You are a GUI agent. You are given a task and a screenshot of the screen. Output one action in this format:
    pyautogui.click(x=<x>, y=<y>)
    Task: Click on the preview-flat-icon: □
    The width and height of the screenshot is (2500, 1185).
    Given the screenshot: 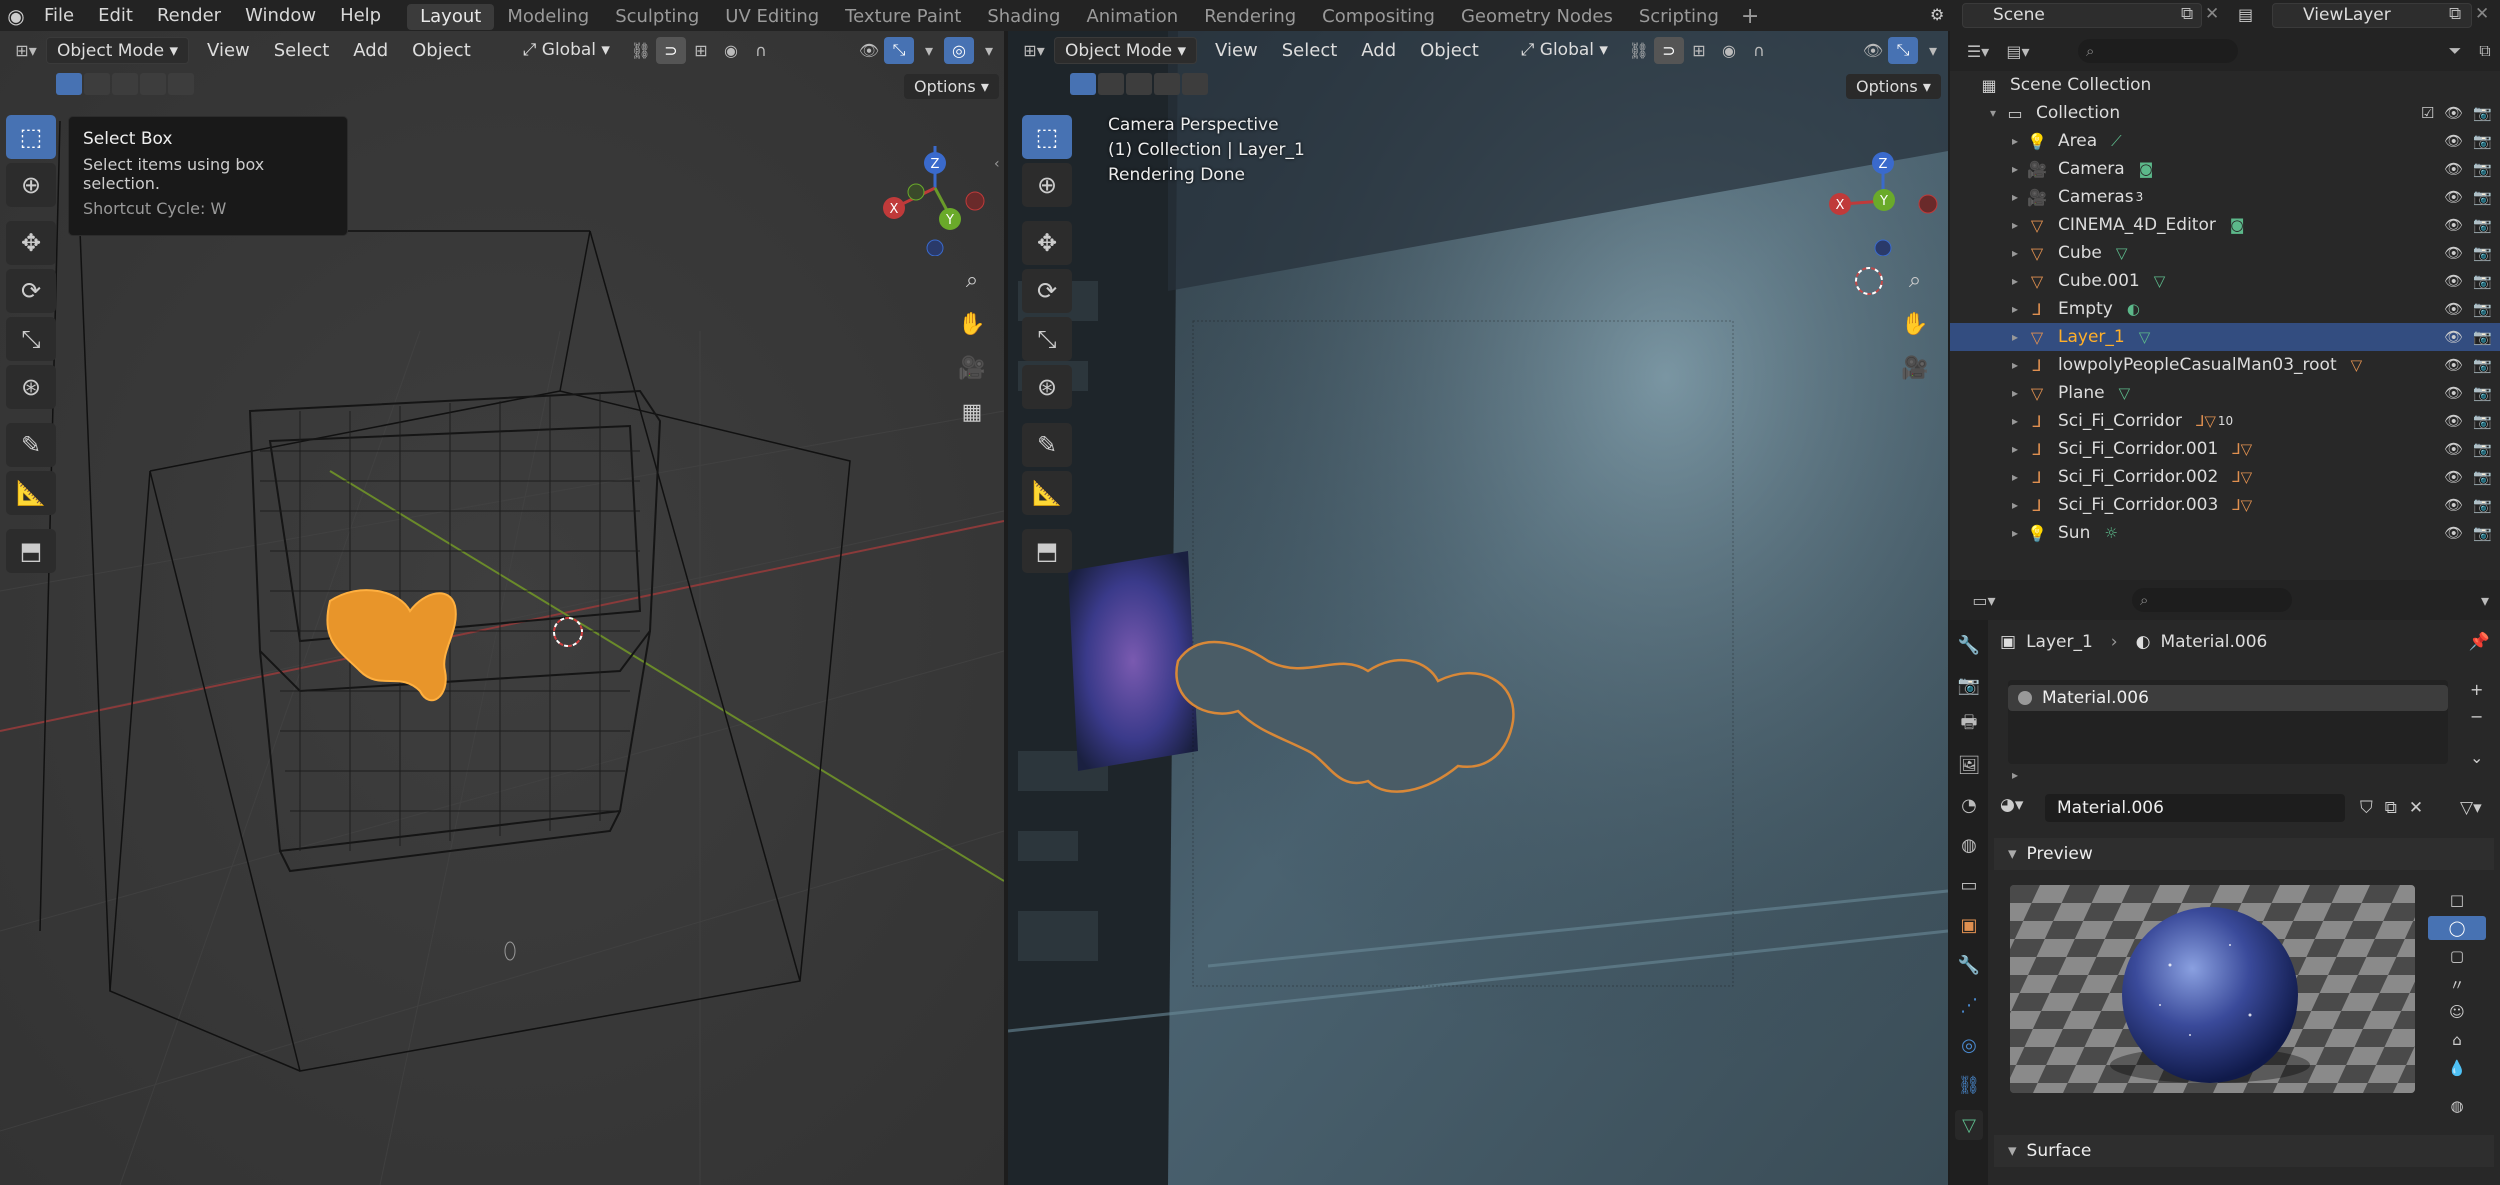 What is the action you would take?
    pyautogui.click(x=2457, y=900)
    